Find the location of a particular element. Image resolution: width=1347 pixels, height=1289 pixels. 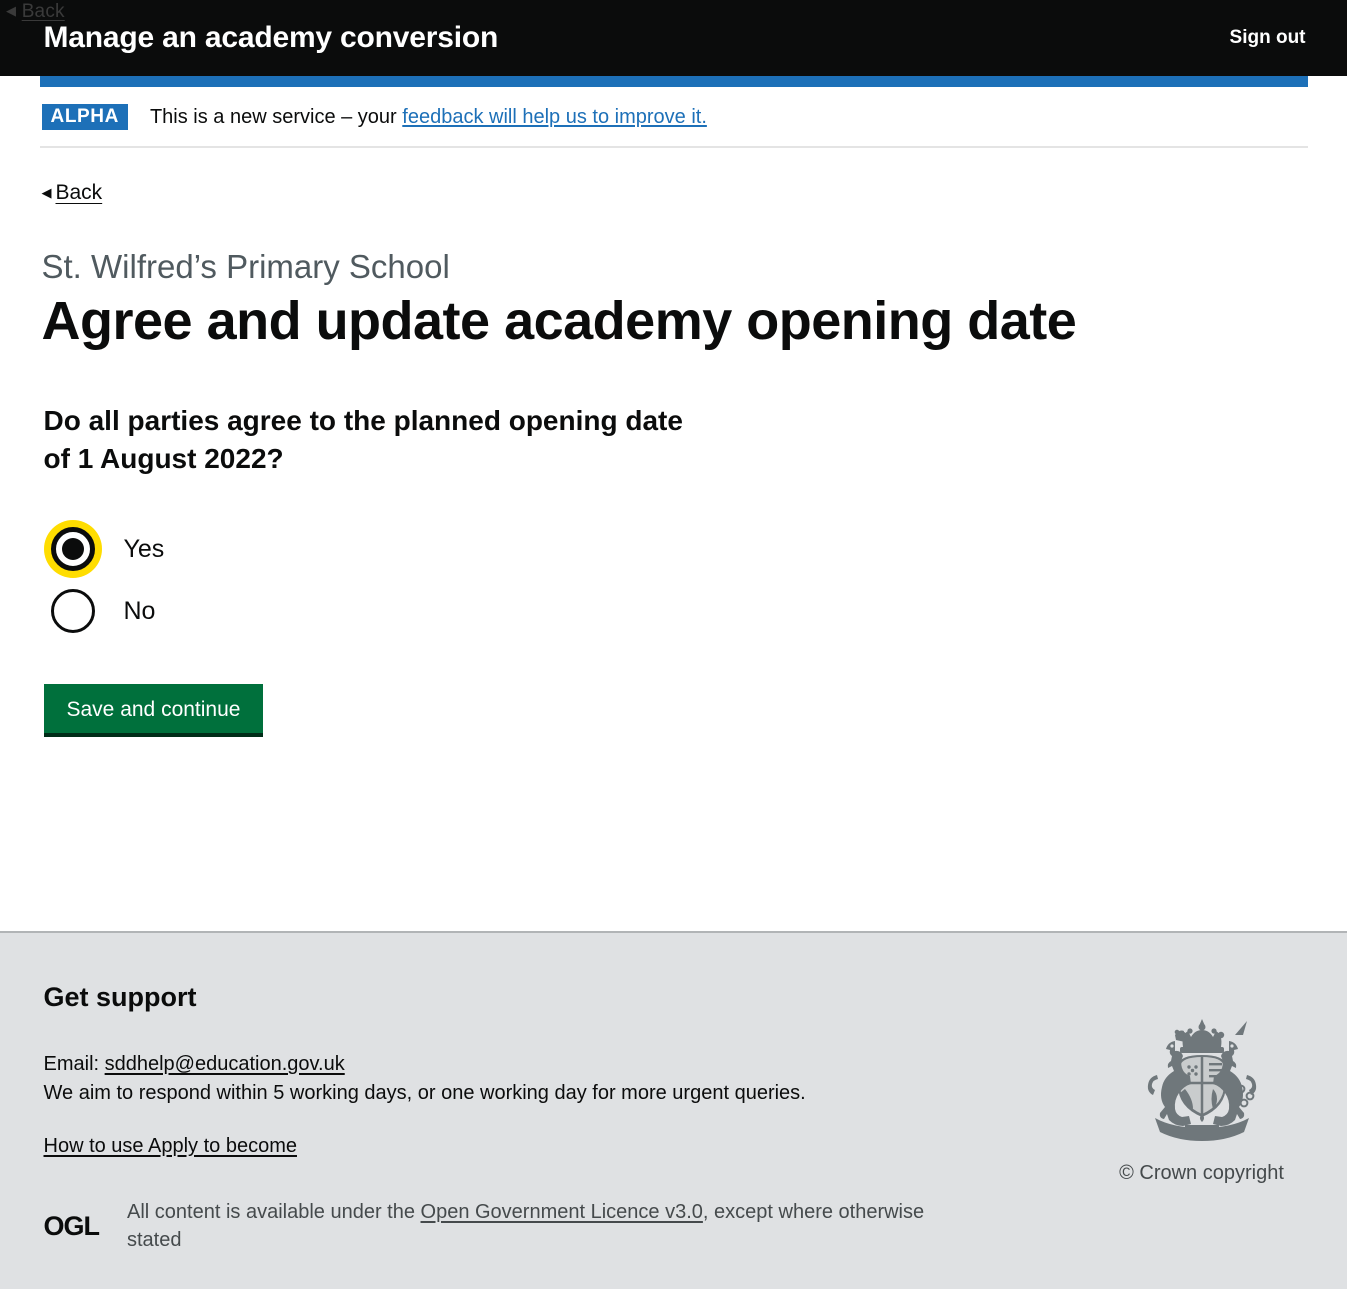

email-label: Email: is located at coordinates (74, 1064).